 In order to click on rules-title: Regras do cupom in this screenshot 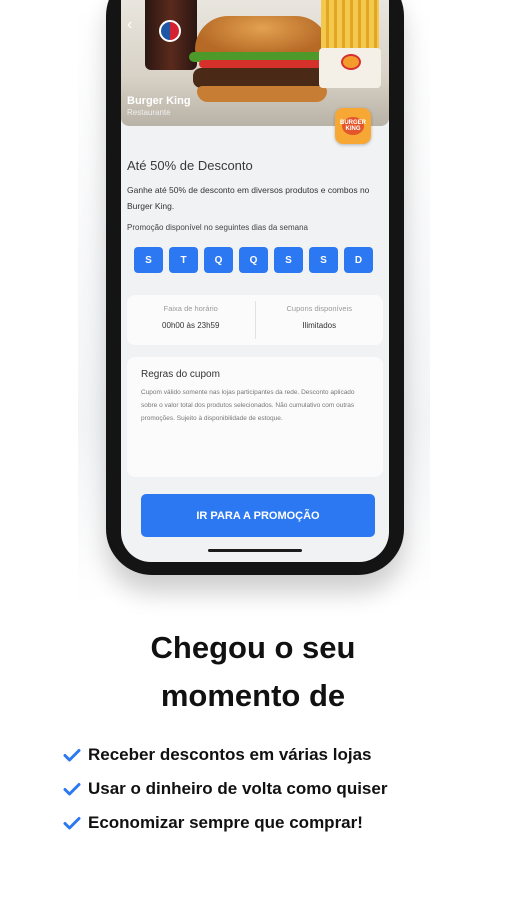, I will do `click(180, 374)`.